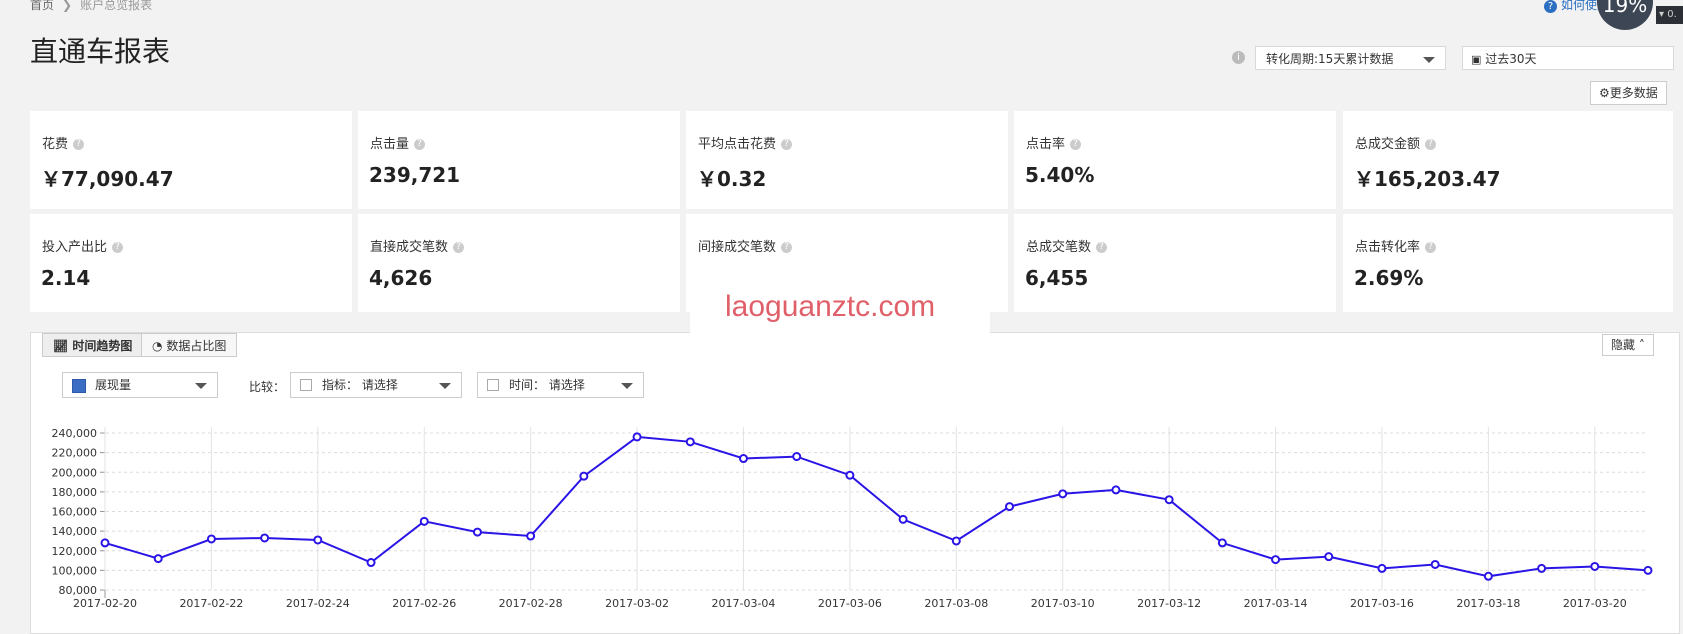  I want to click on x-tick-label: 2017-03-04, so click(744, 603).